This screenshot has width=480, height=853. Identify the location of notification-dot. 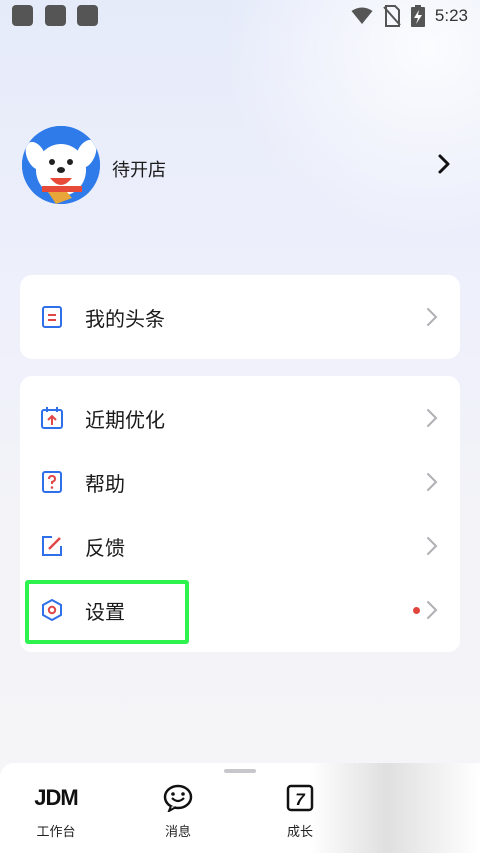
(416, 610).